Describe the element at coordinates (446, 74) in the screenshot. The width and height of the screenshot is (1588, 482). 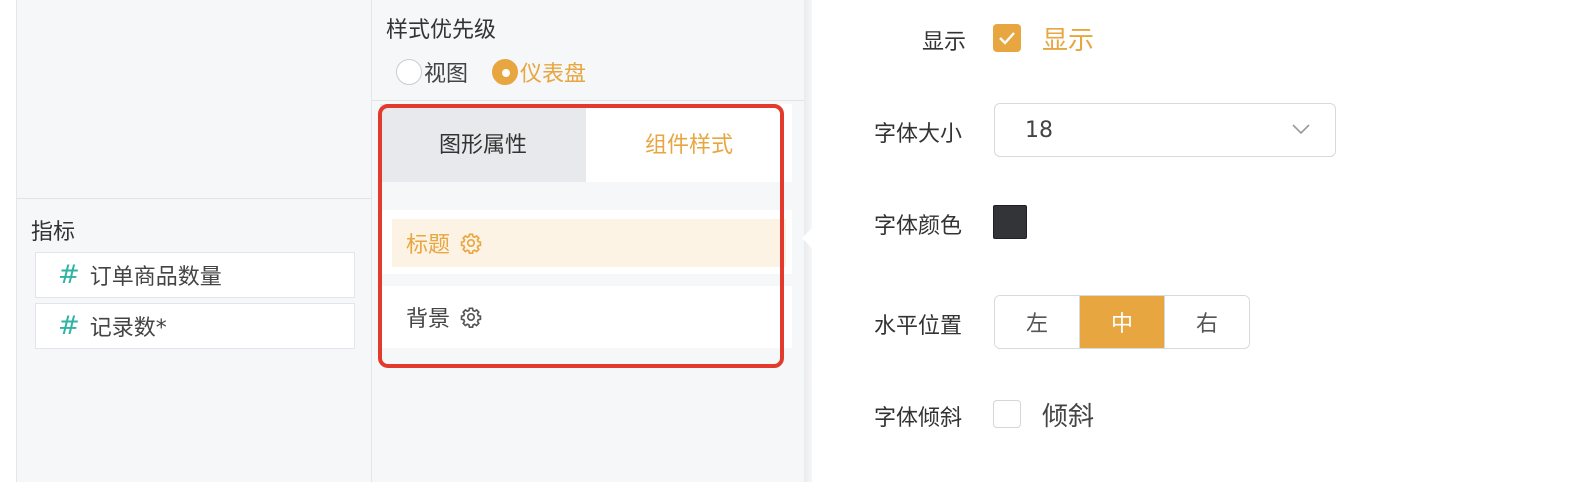
I see `radio-label: 视图` at that location.